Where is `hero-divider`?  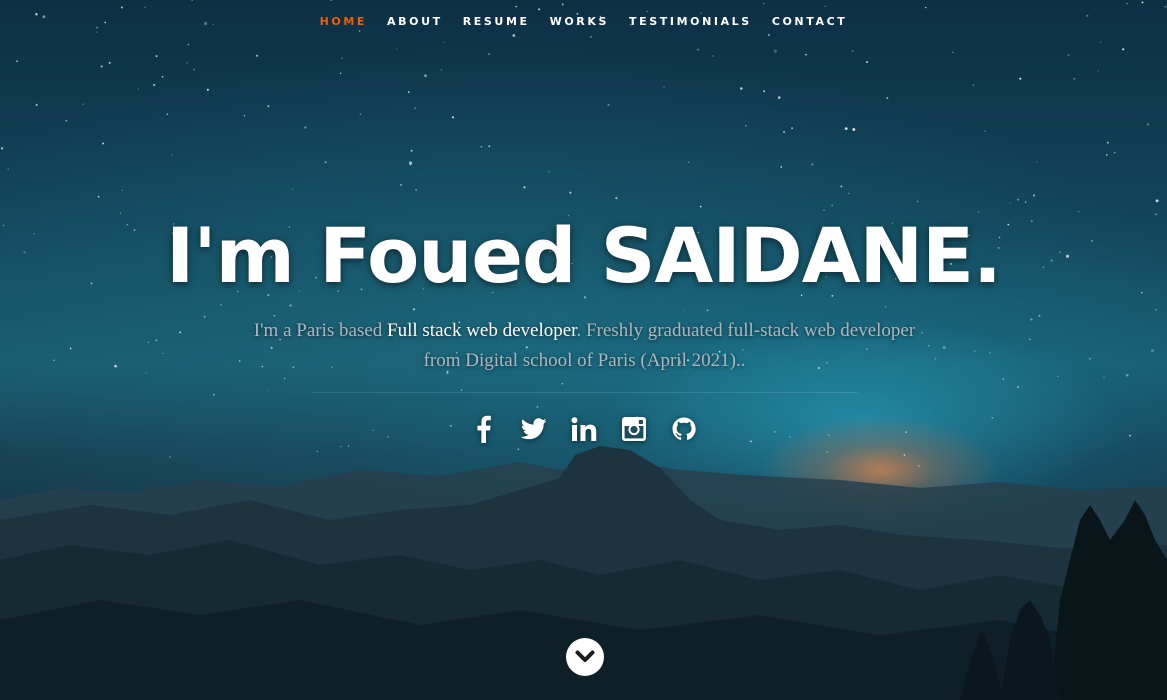
hero-divider is located at coordinates (585, 392).